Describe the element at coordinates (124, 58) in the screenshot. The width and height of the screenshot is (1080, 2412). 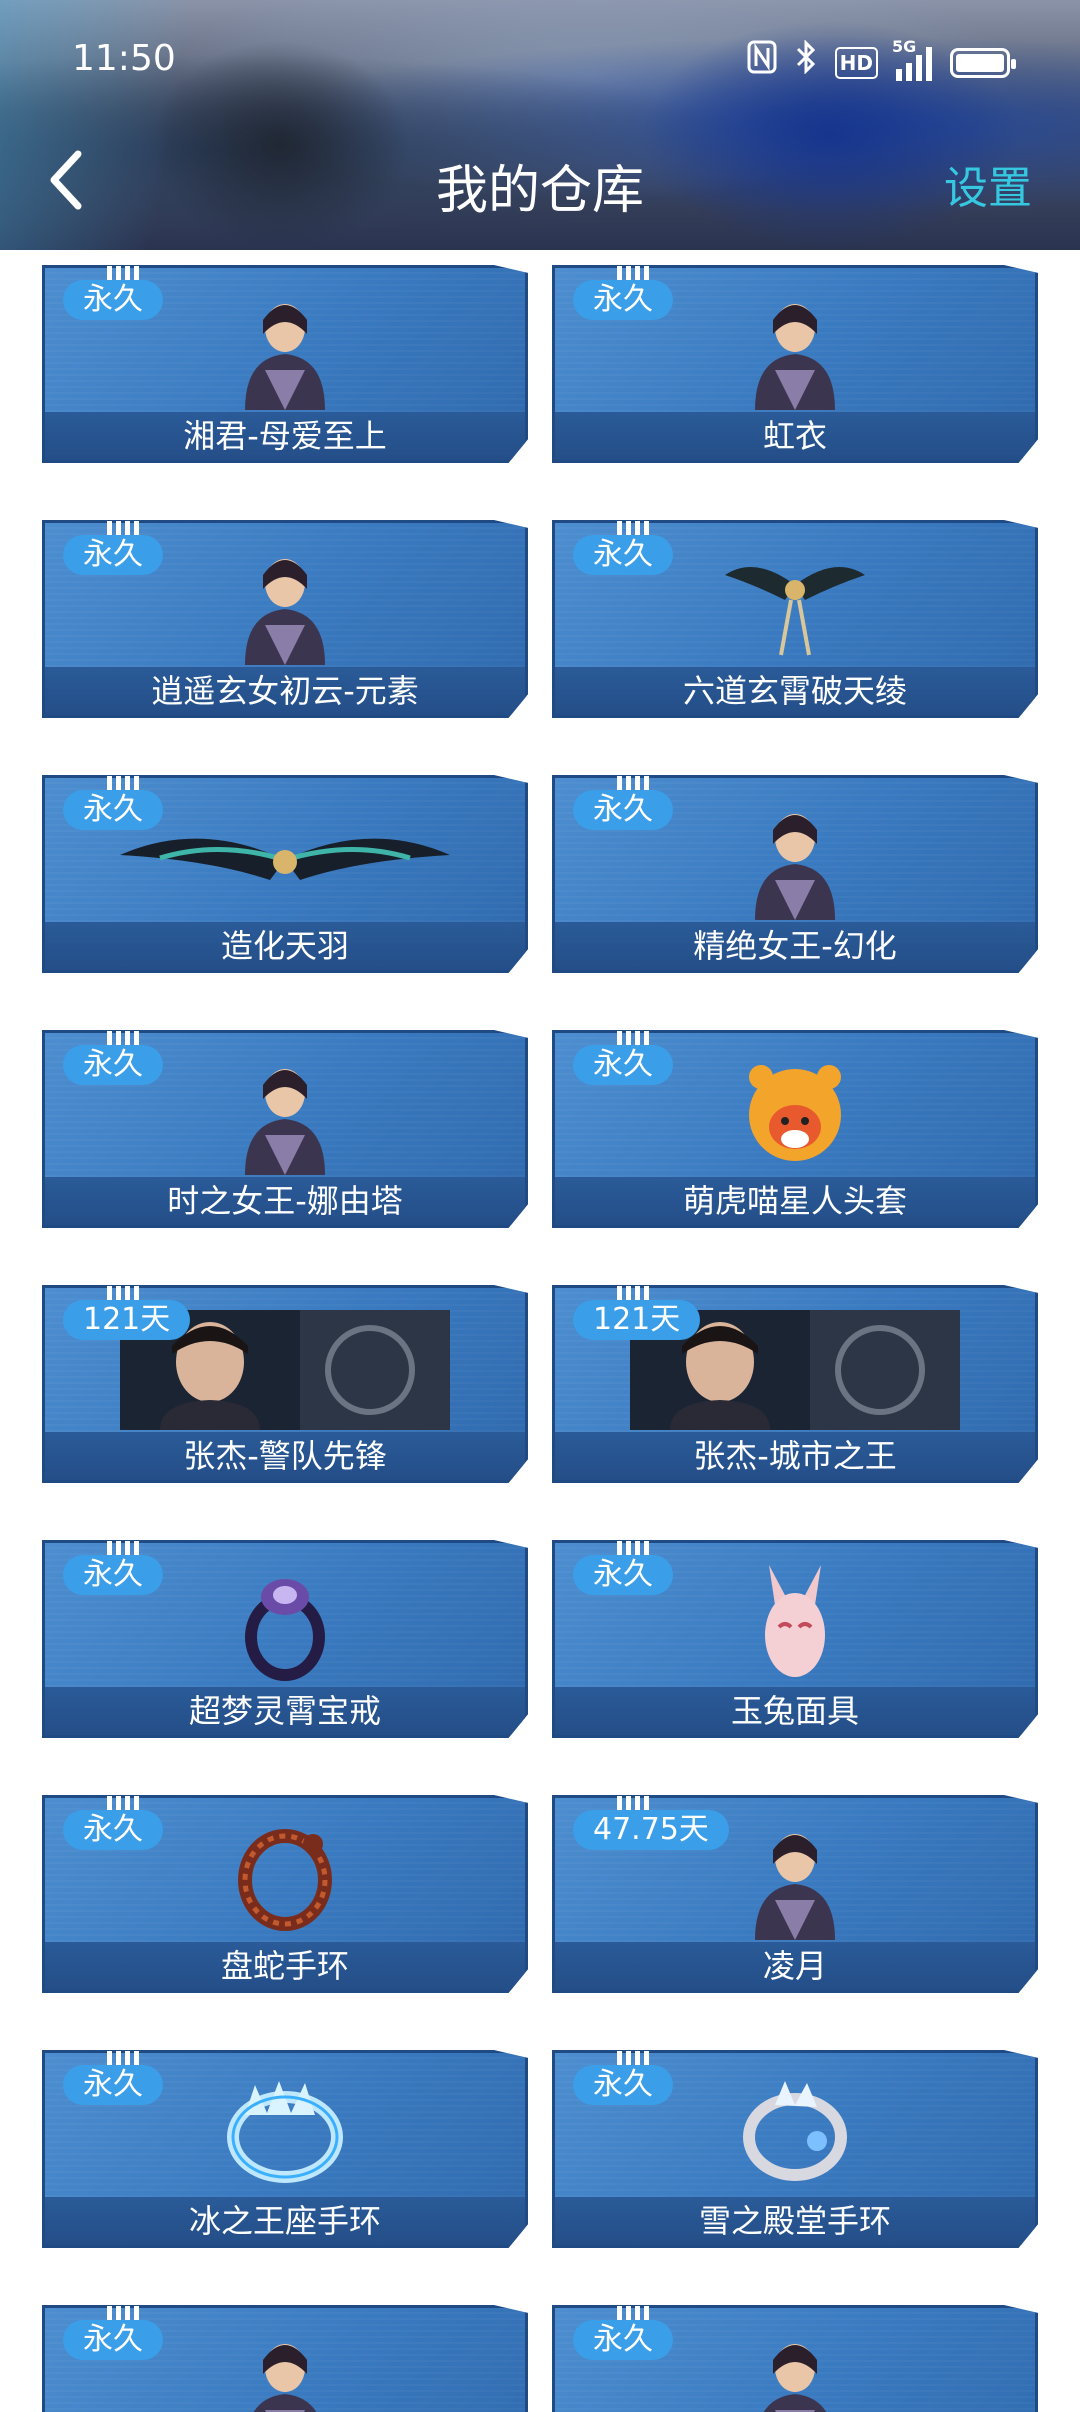
I see `status-time: 11:50` at that location.